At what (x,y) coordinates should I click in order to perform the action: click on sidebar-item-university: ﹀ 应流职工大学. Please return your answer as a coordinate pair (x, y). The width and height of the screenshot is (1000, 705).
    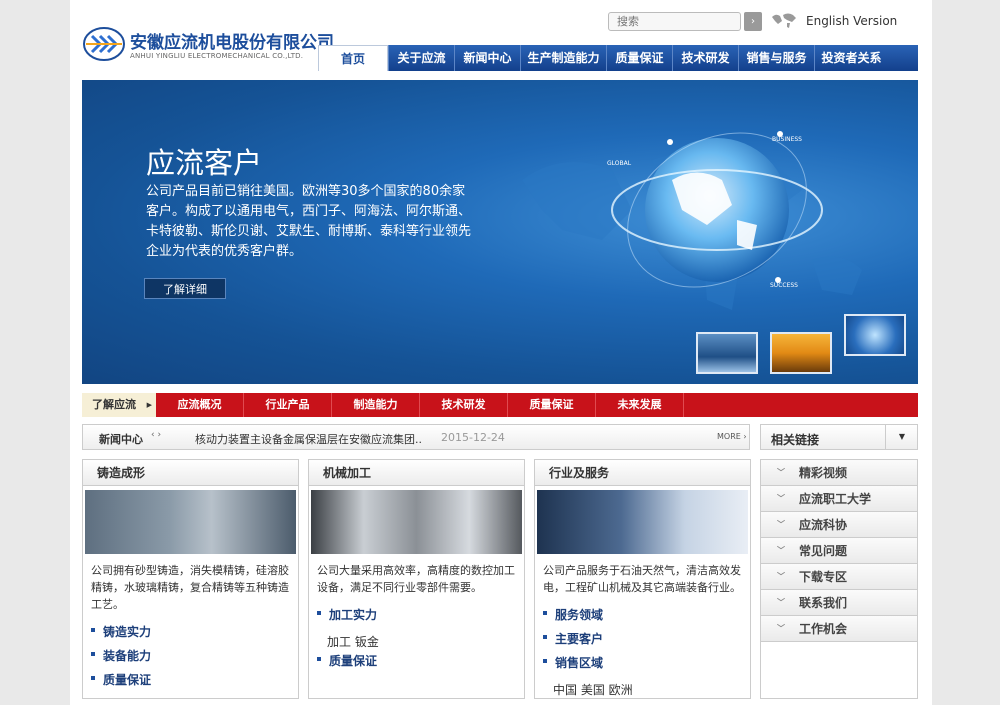
    Looking at the image, I should click on (839, 499).